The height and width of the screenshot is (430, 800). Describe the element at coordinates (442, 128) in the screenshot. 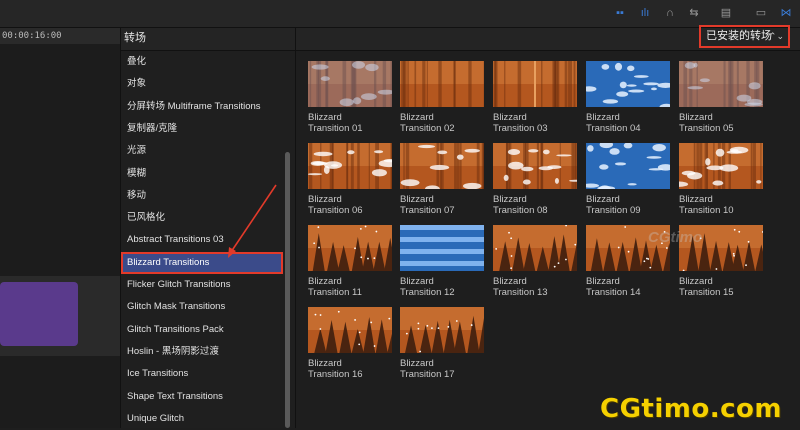

I see `transition-label-line2: Transition 02` at that location.